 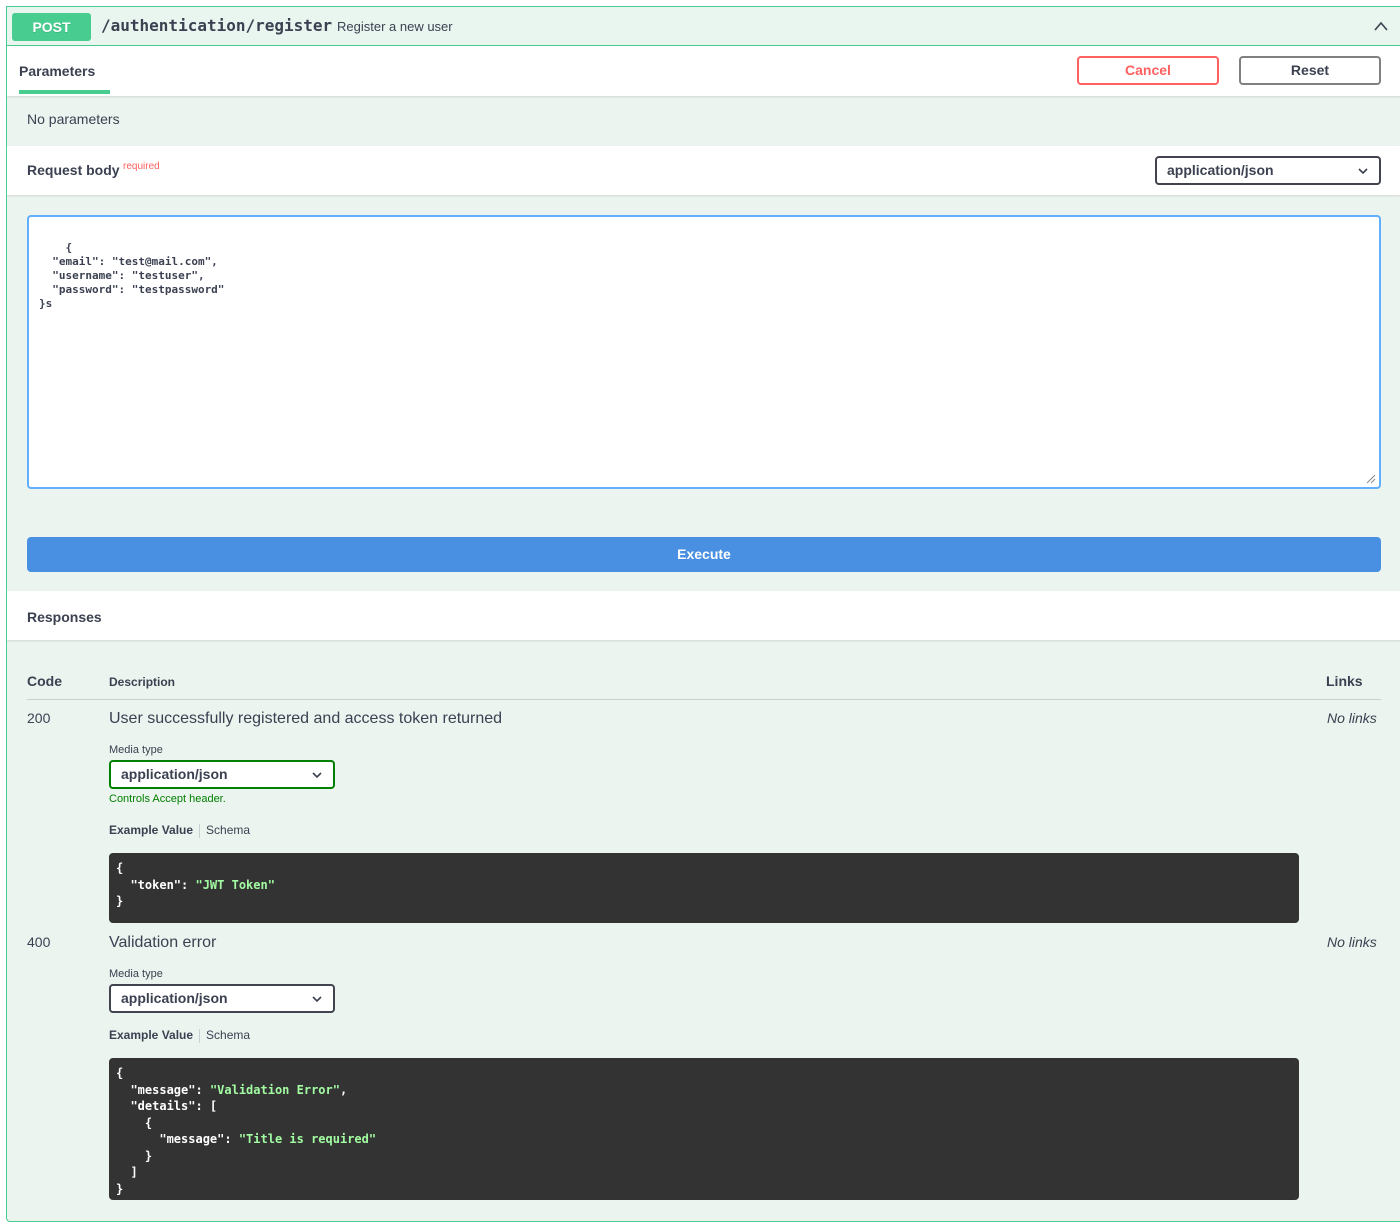 I want to click on endpoint-path: /authentication/register, so click(x=217, y=25).